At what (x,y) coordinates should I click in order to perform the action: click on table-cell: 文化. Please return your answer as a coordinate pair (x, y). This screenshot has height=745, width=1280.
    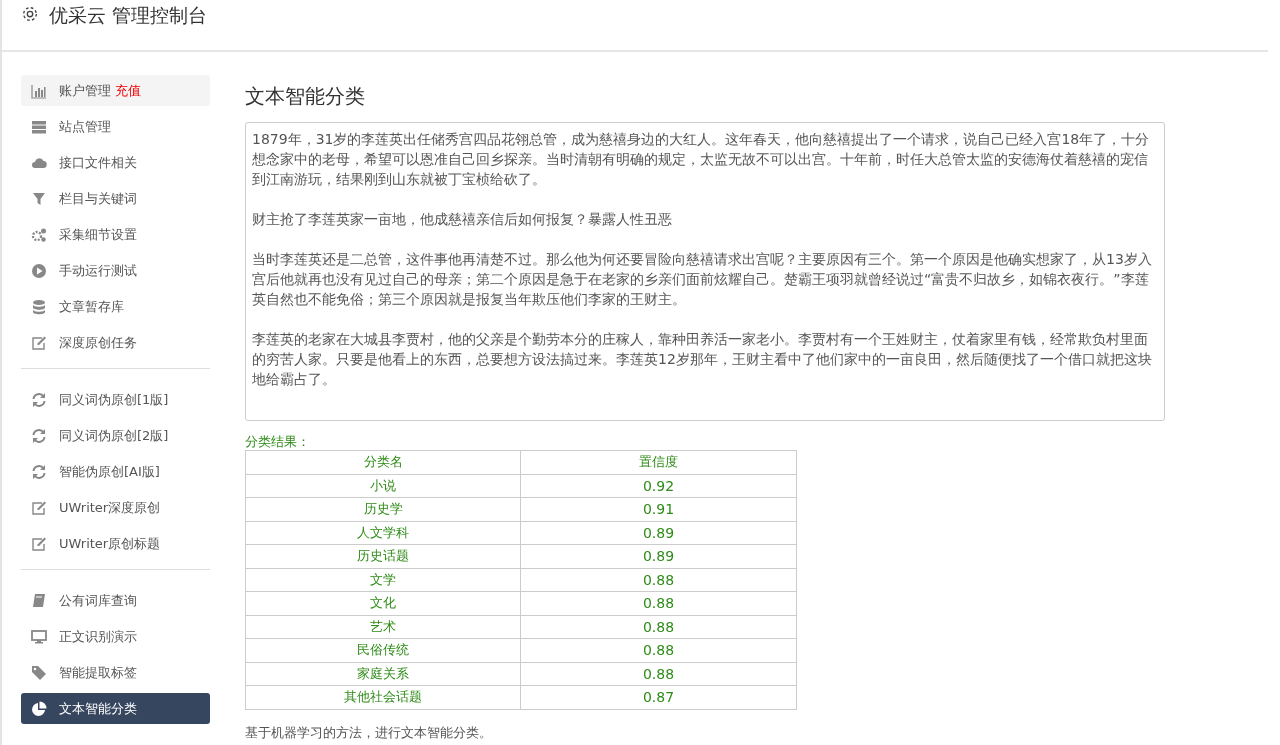
    Looking at the image, I should click on (383, 603).